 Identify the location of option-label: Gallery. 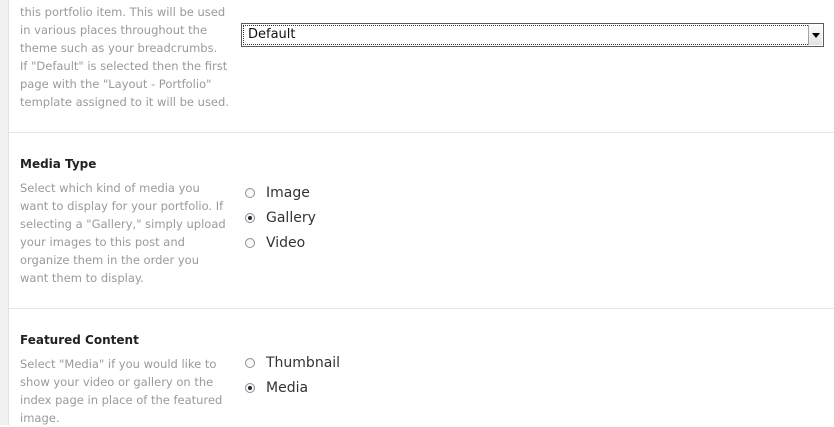
(291, 218).